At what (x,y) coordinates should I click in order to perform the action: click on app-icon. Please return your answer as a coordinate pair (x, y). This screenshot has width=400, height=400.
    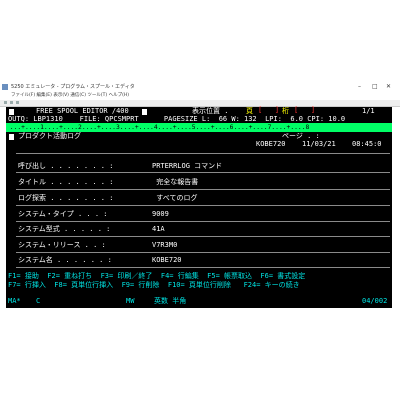
    Looking at the image, I should click on (5, 87).